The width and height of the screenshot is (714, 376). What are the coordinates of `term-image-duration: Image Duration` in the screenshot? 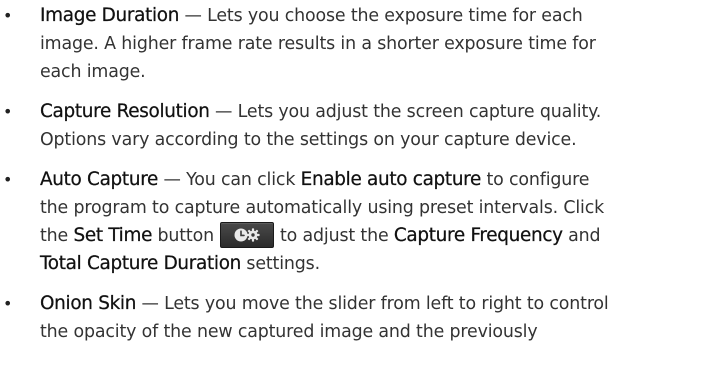 It's located at (110, 15).